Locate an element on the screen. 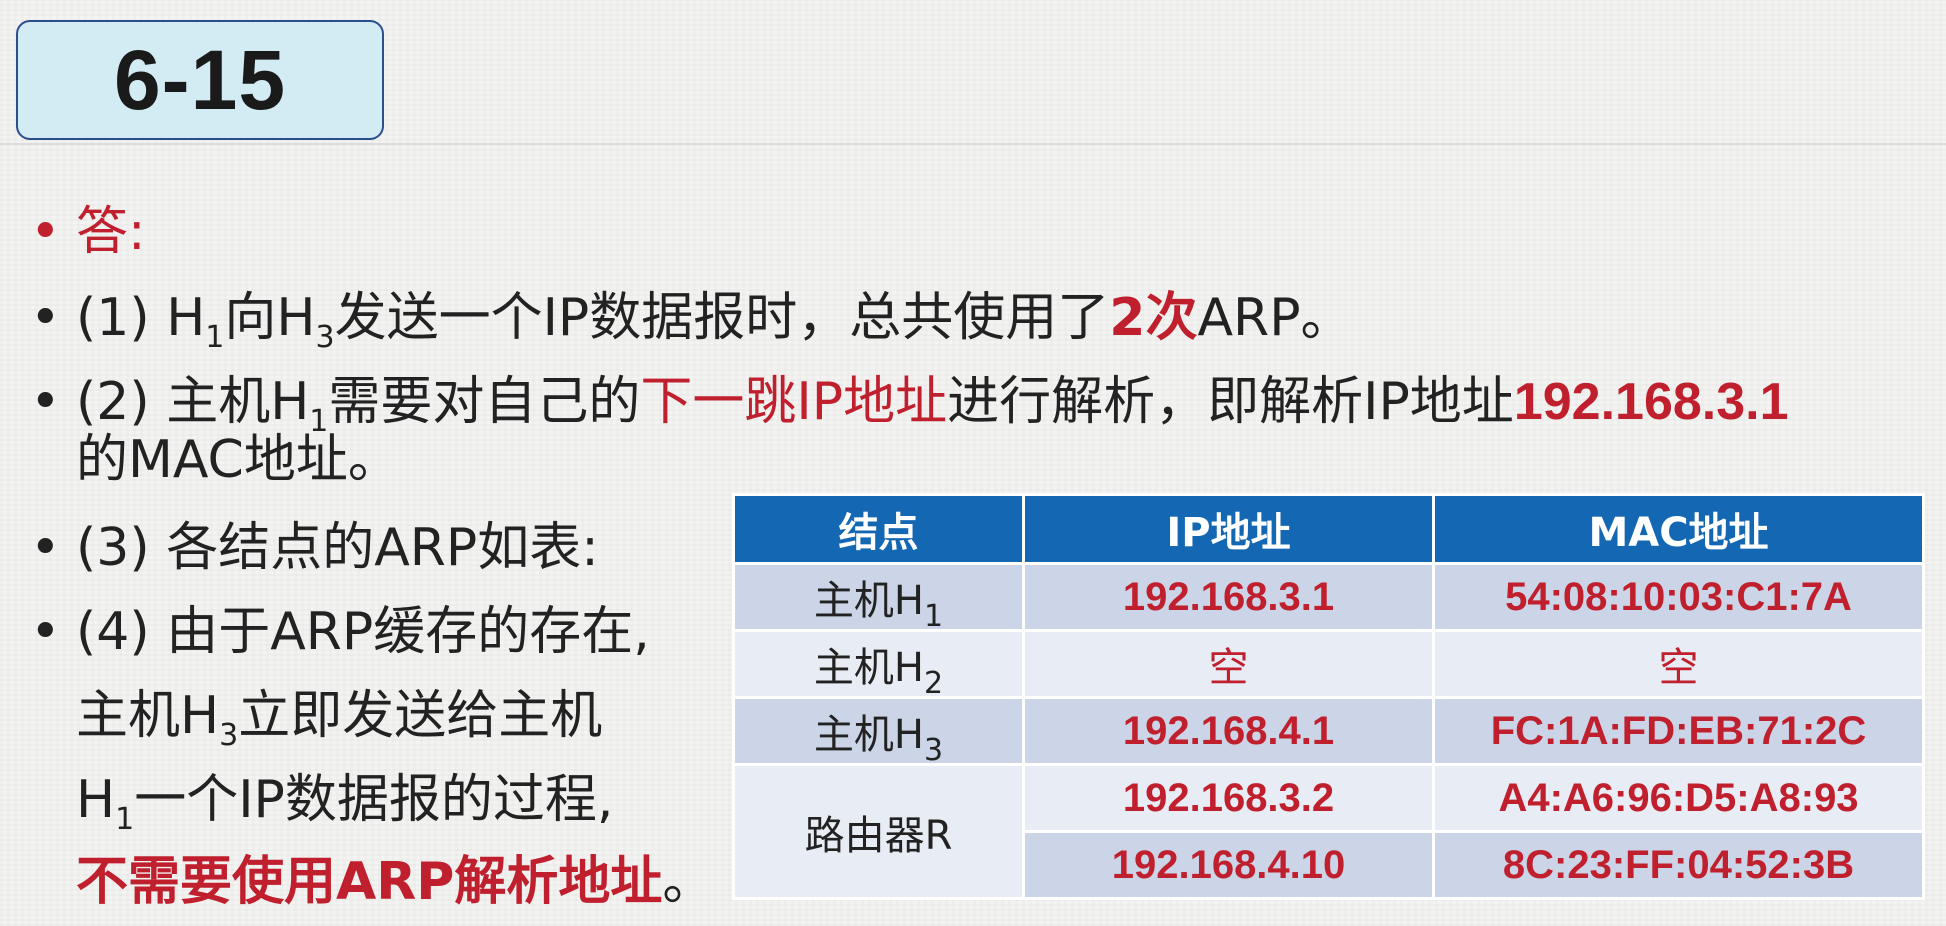  table-header-row: 结点 IP地址 MAC地址 is located at coordinates (1328, 529).